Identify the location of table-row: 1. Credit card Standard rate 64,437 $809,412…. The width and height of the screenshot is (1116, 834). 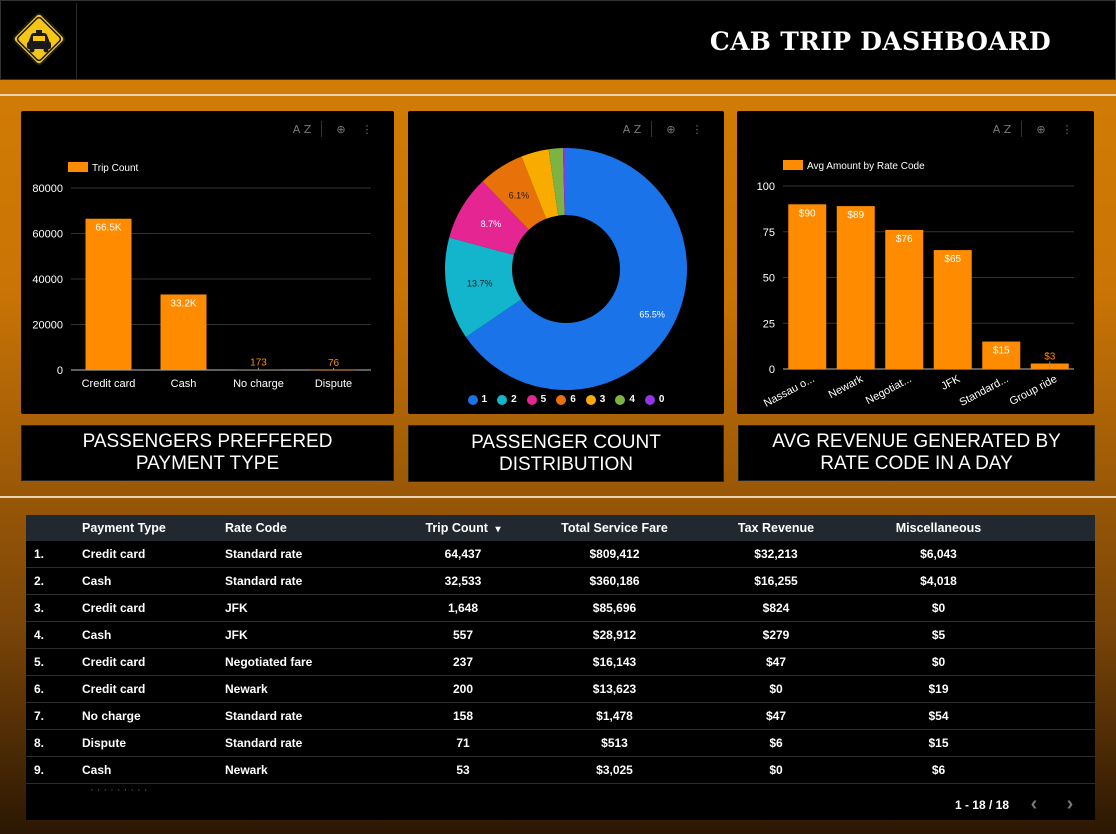
(560, 554).